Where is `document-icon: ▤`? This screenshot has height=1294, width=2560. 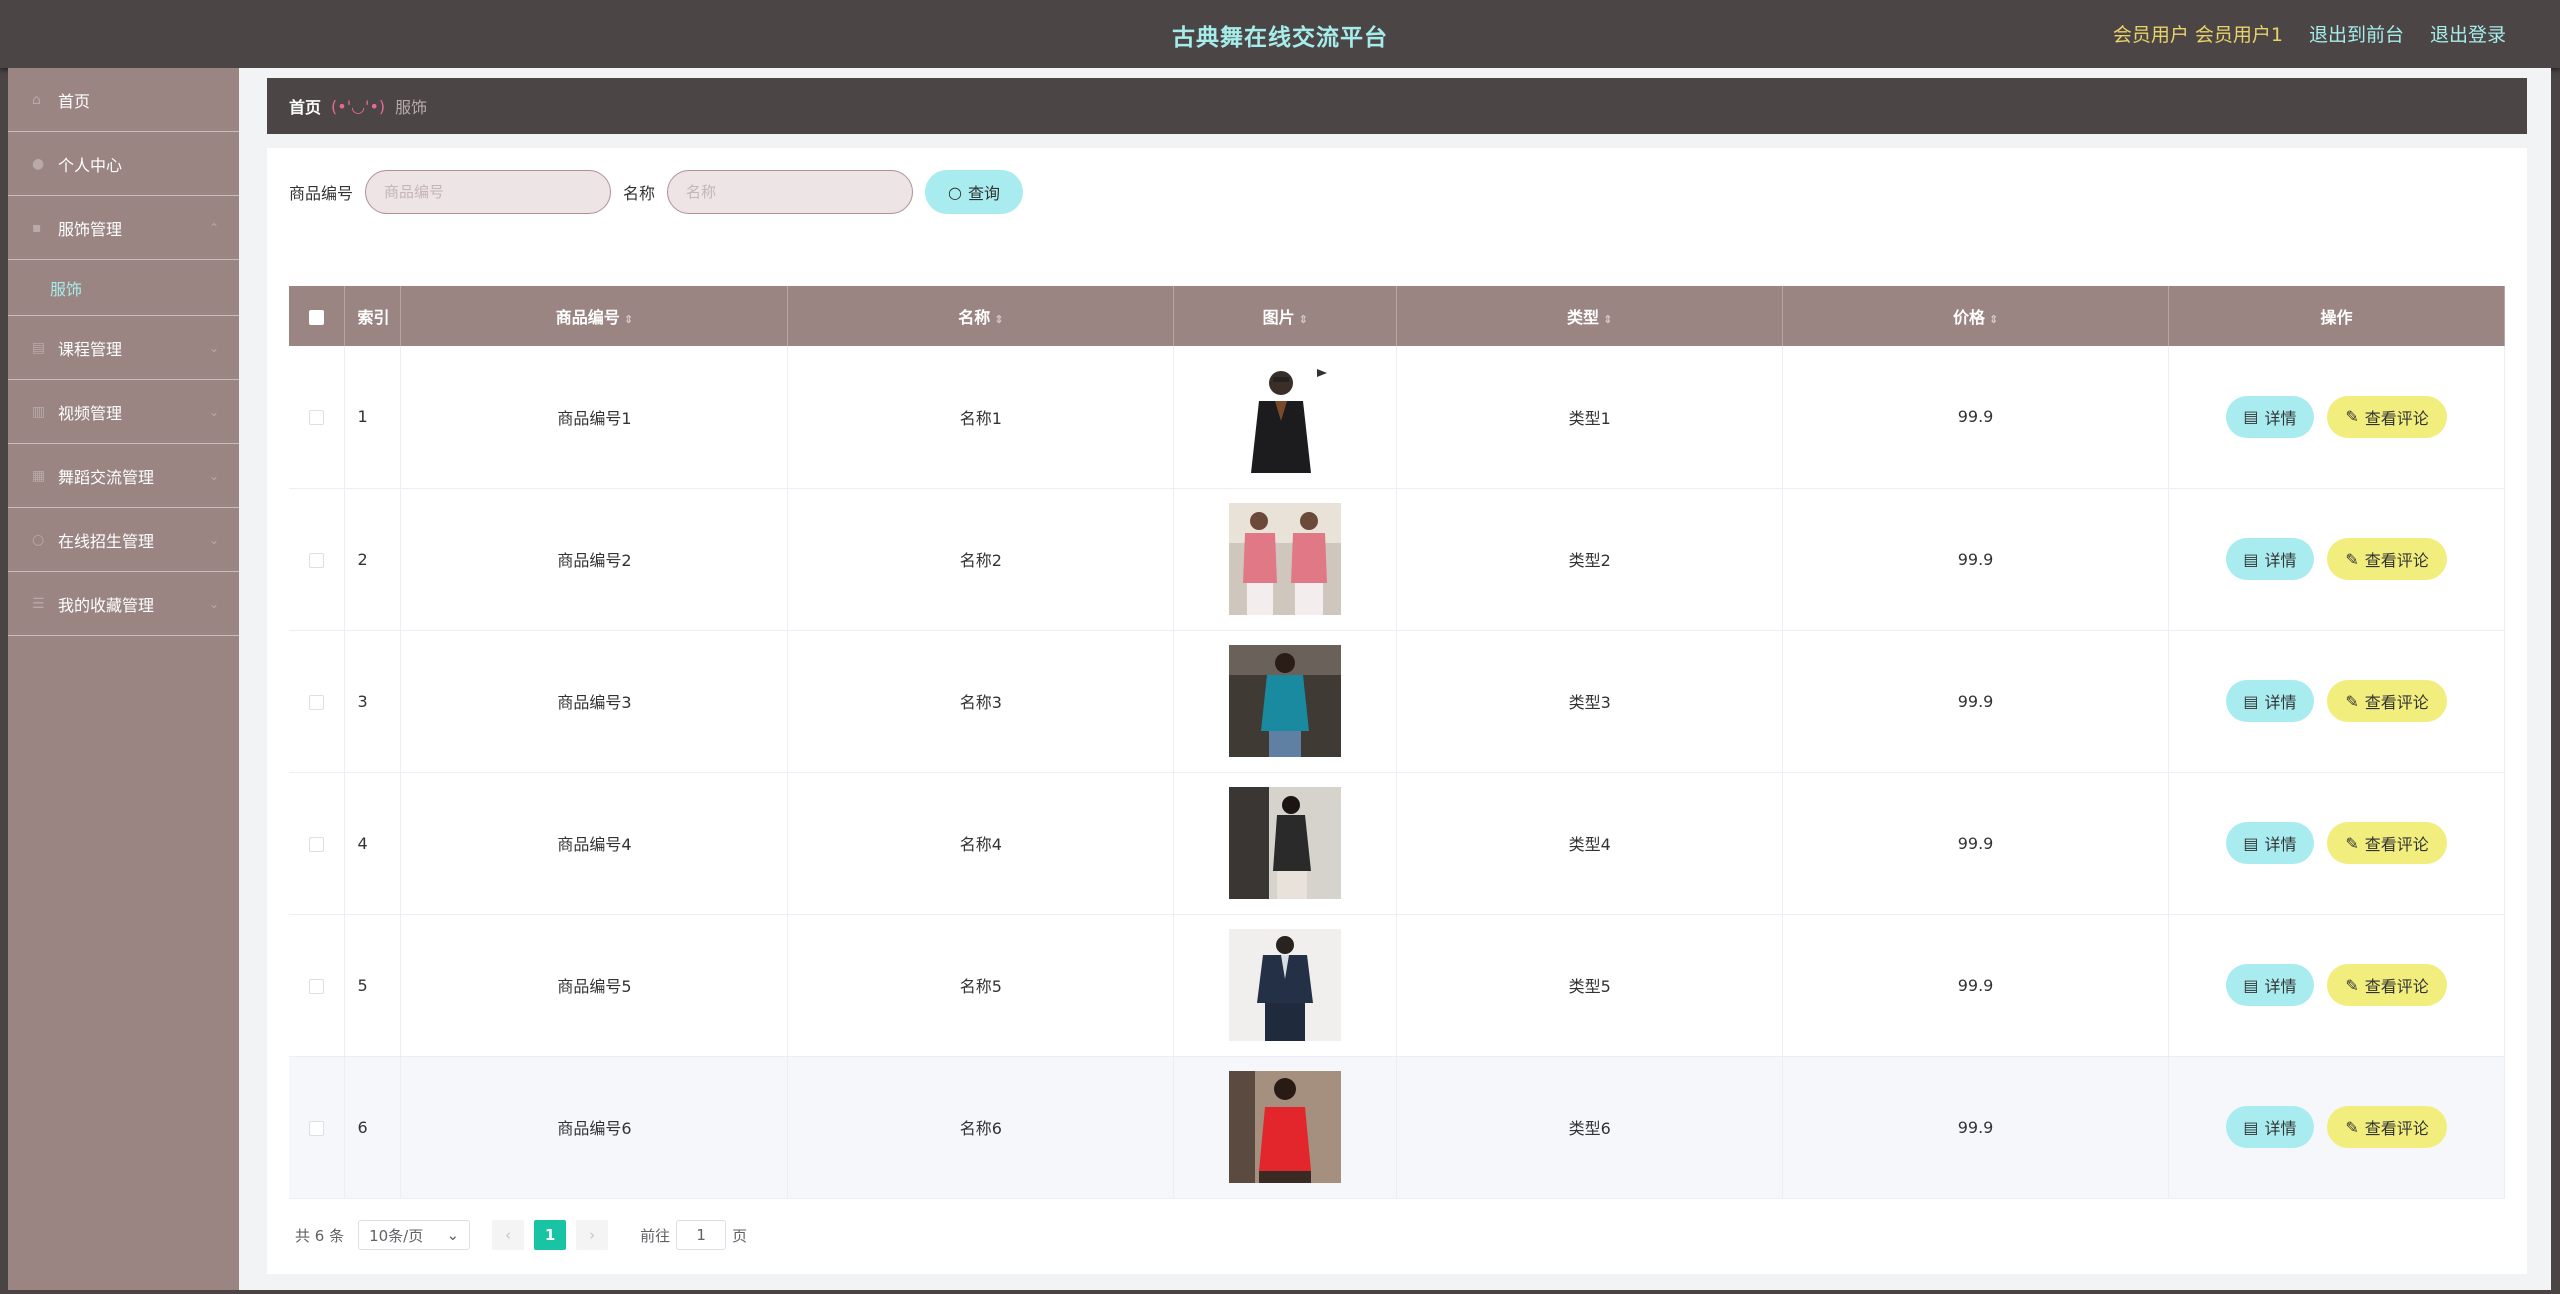
document-icon: ▤ is located at coordinates (2251, 1127).